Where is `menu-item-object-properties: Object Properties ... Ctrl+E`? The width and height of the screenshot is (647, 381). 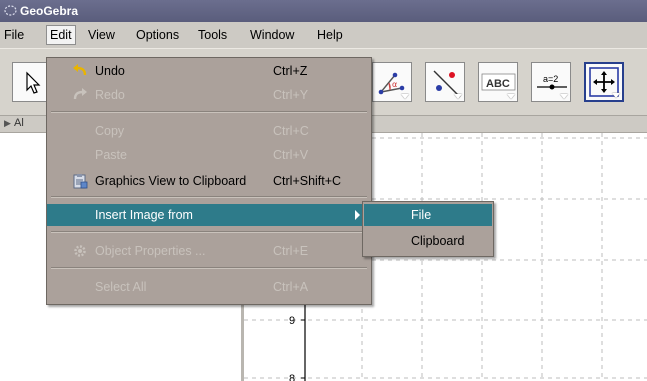
menu-item-object-properties: Object Properties ... Ctrl+E is located at coordinates (209, 251).